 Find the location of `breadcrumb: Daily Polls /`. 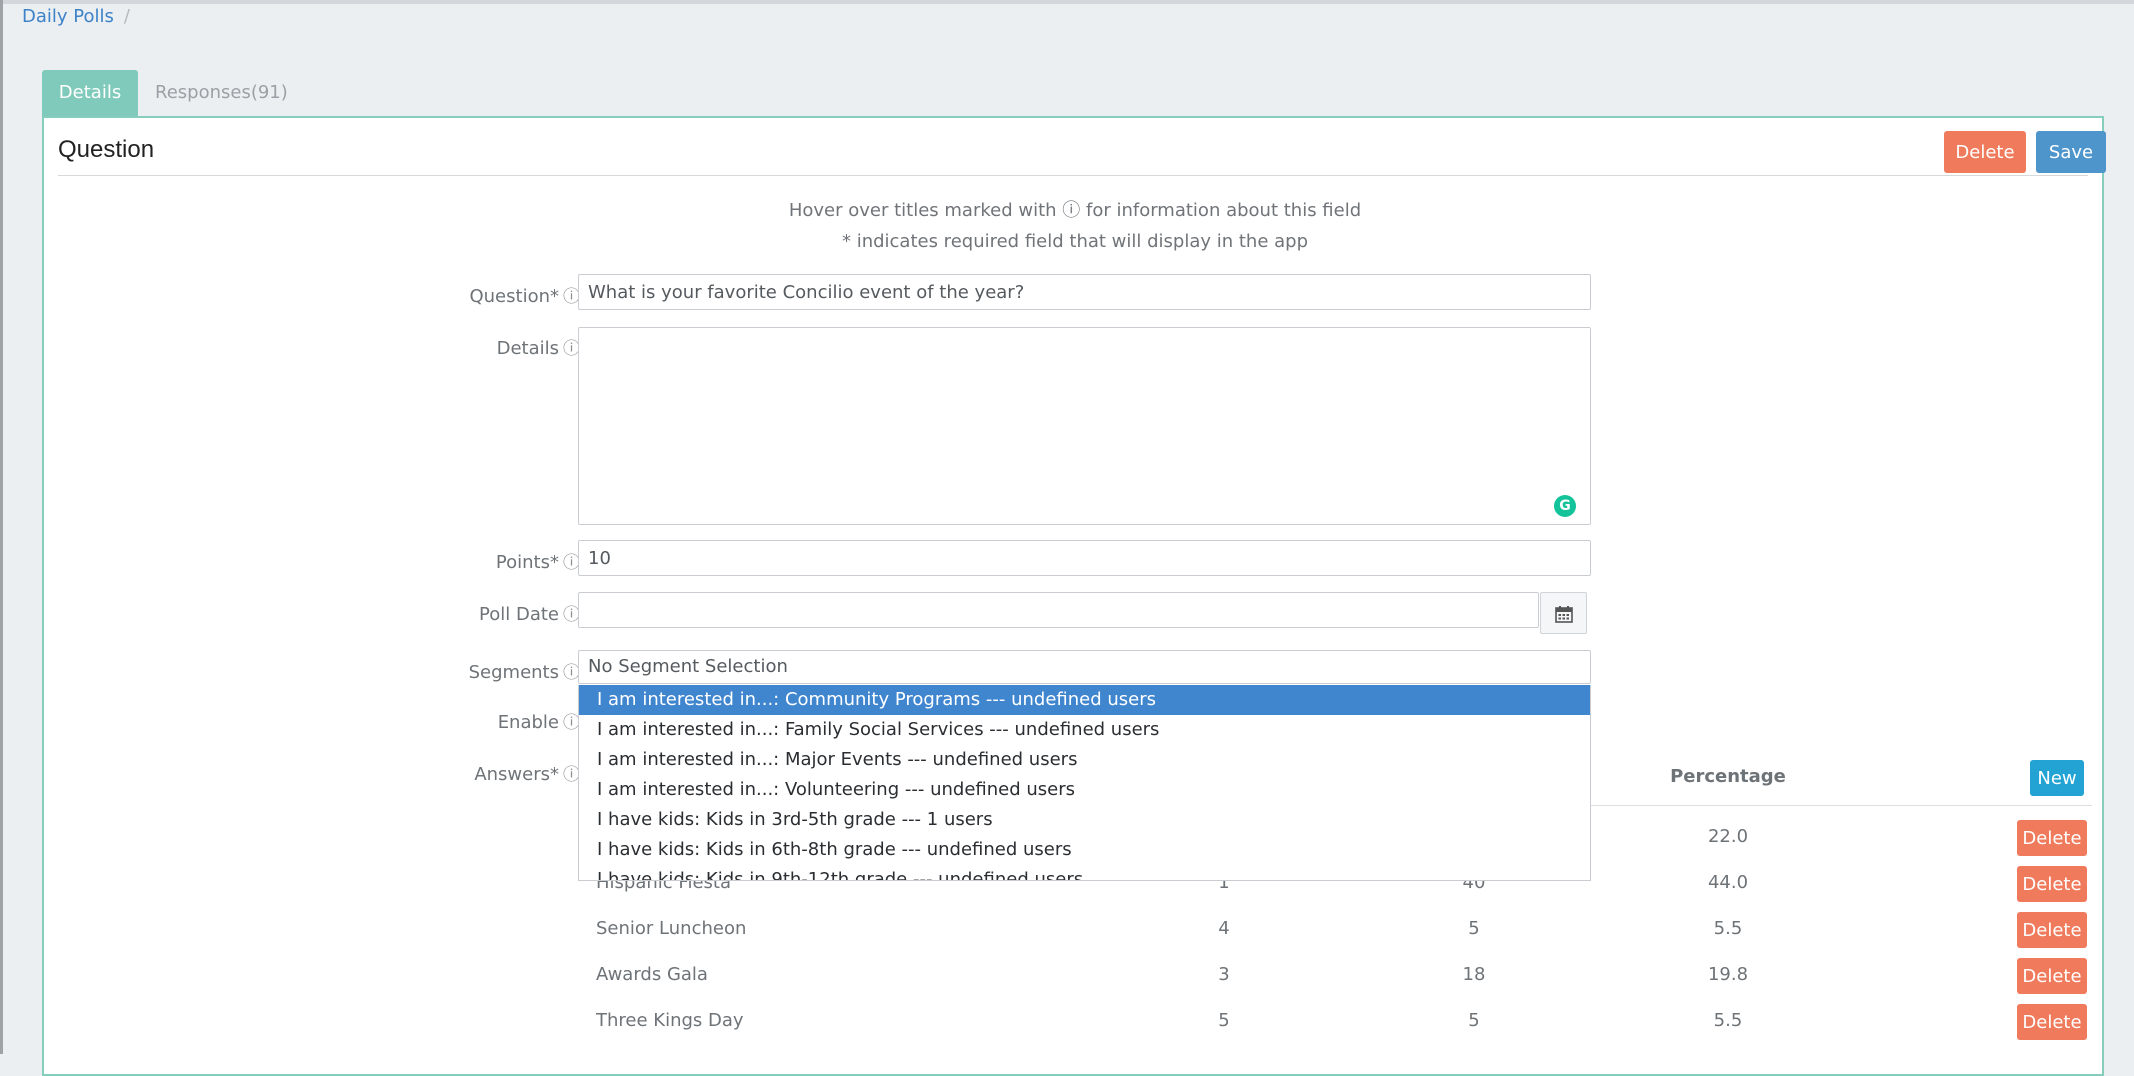

breadcrumb: Daily Polls / is located at coordinates (76, 16).